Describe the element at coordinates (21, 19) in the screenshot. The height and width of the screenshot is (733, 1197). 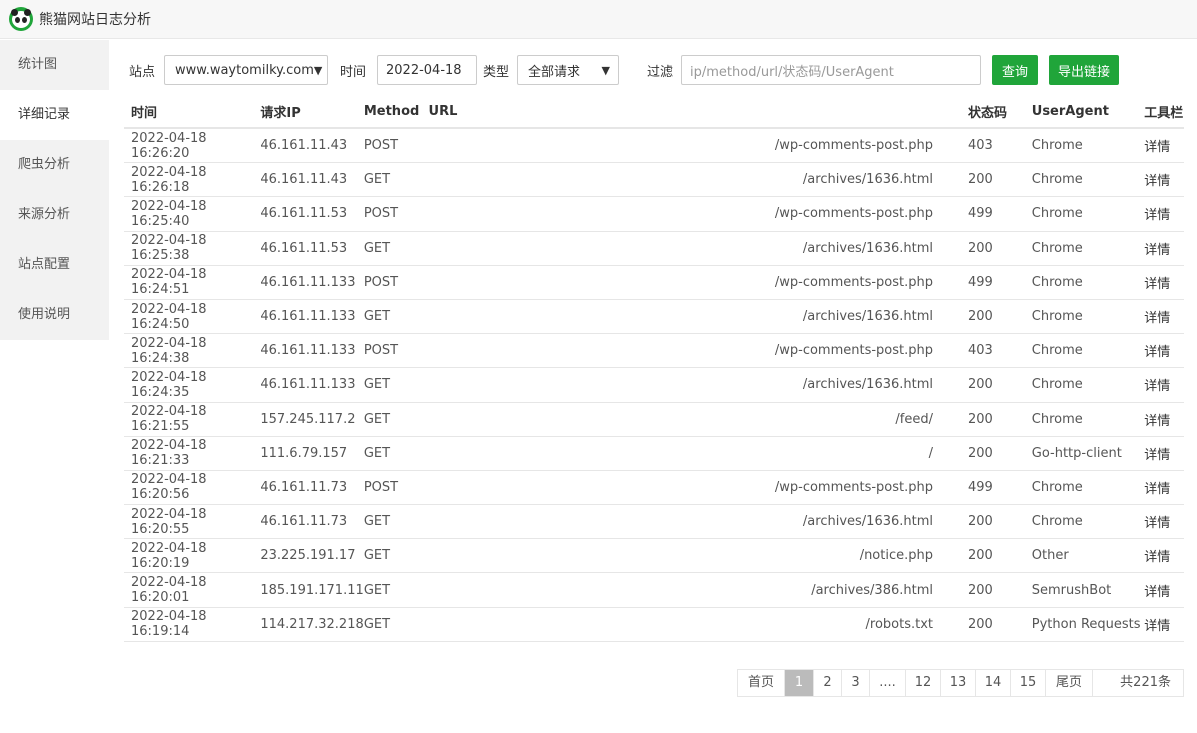
I see `panda-logo-icon` at that location.